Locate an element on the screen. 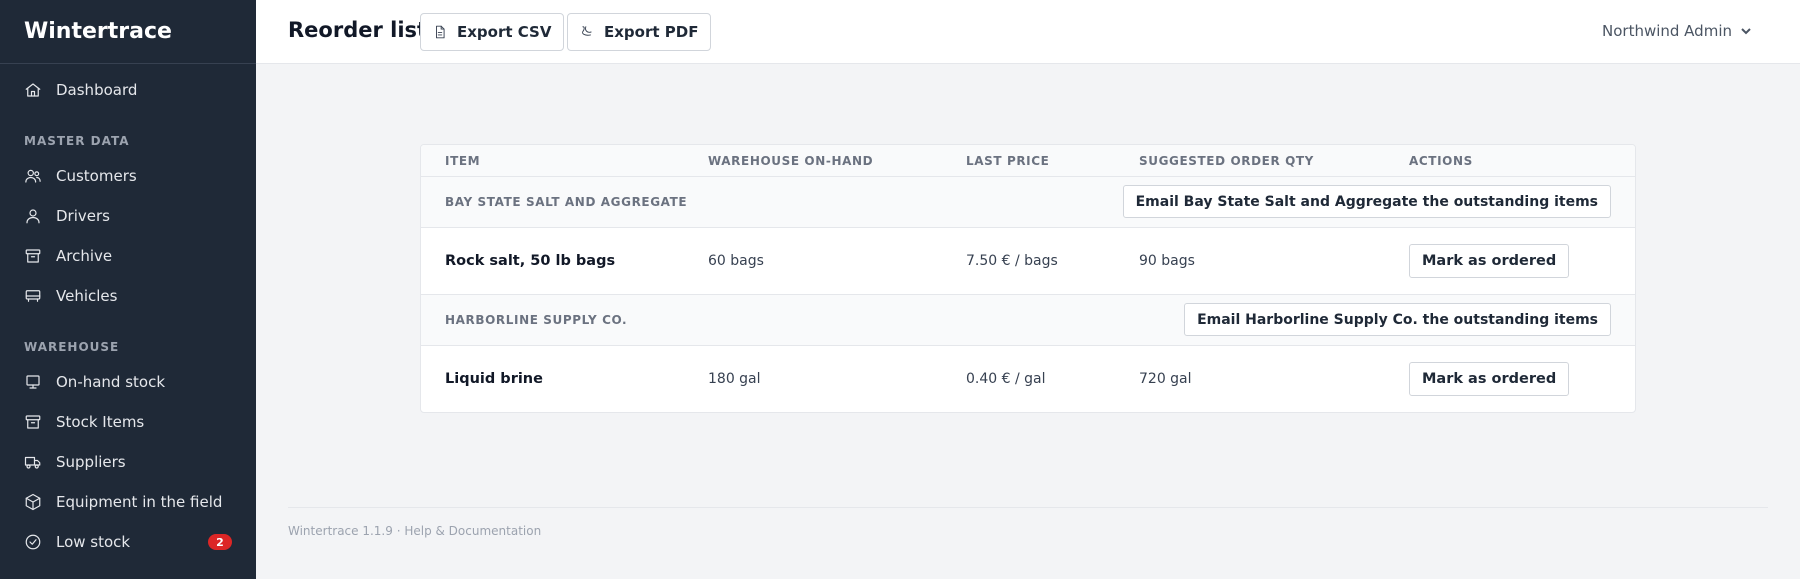  supplier-name: HARBORLINE SUPPLY CO. is located at coordinates (536, 320).